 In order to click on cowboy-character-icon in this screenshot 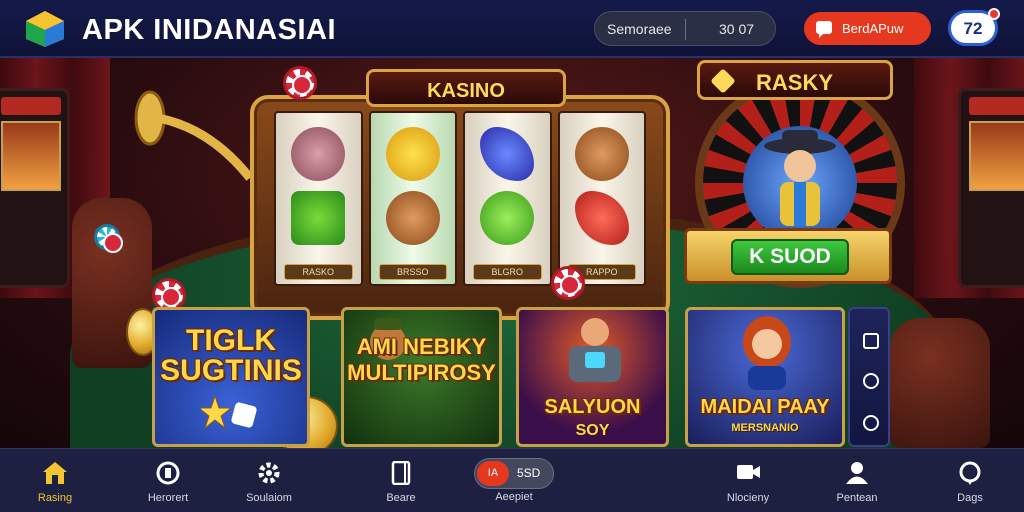, I will do `click(800, 178)`.